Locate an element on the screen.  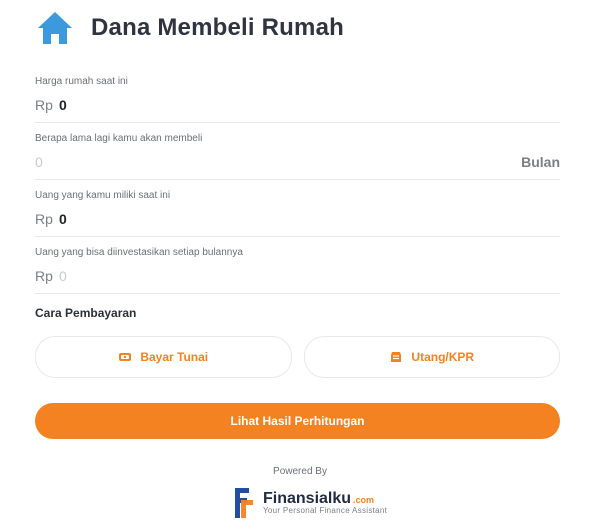
house-price-value: 0 is located at coordinates (63, 105).